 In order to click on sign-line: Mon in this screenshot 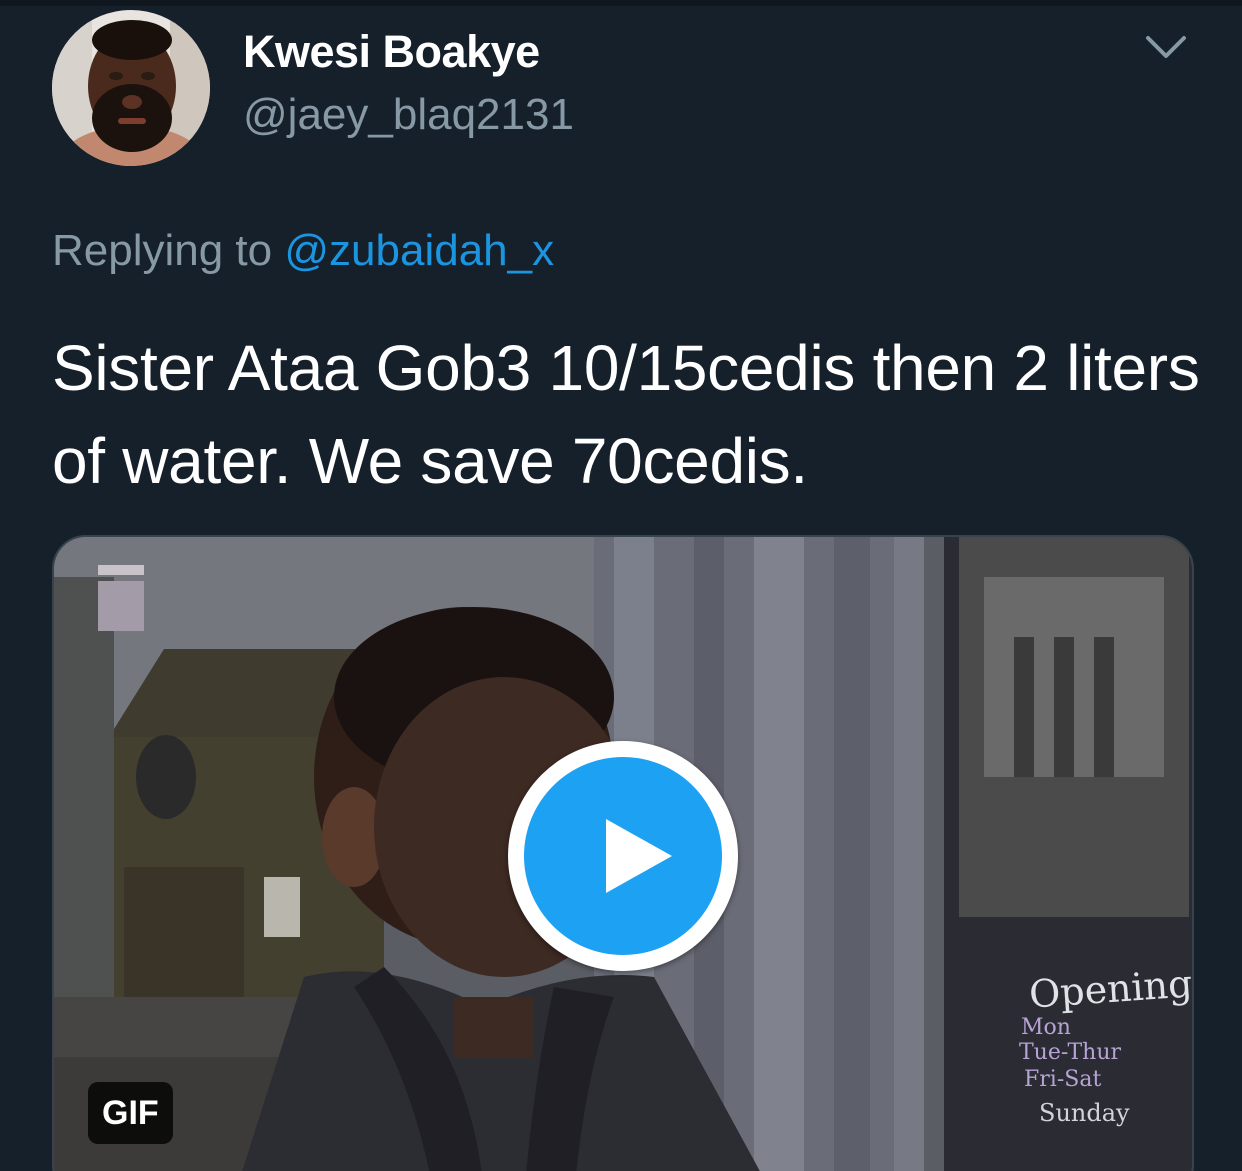, I will do `click(1046, 1027)`.